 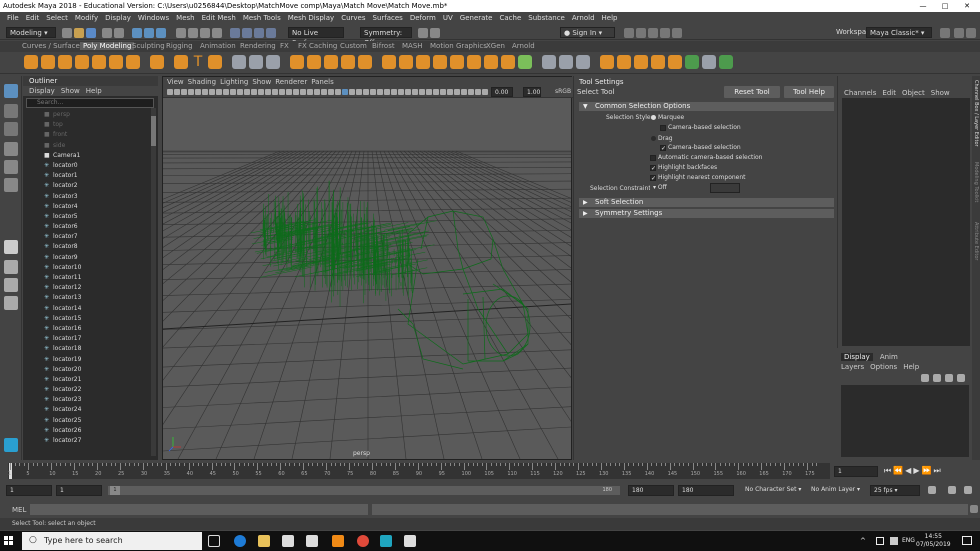 What do you see at coordinates (440, 62) in the screenshot?
I see `insert-edge-loop-icon` at bounding box center [440, 62].